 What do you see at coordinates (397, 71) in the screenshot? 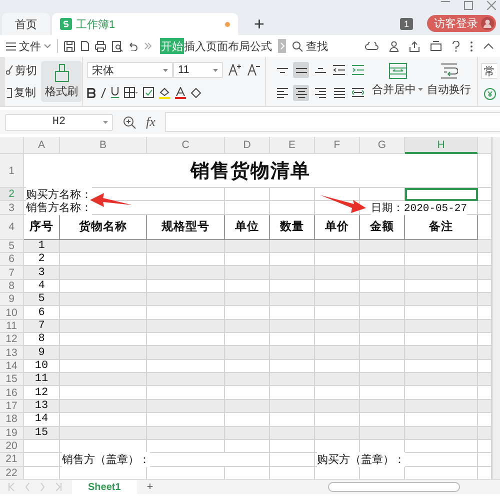
I see `merge-icon` at bounding box center [397, 71].